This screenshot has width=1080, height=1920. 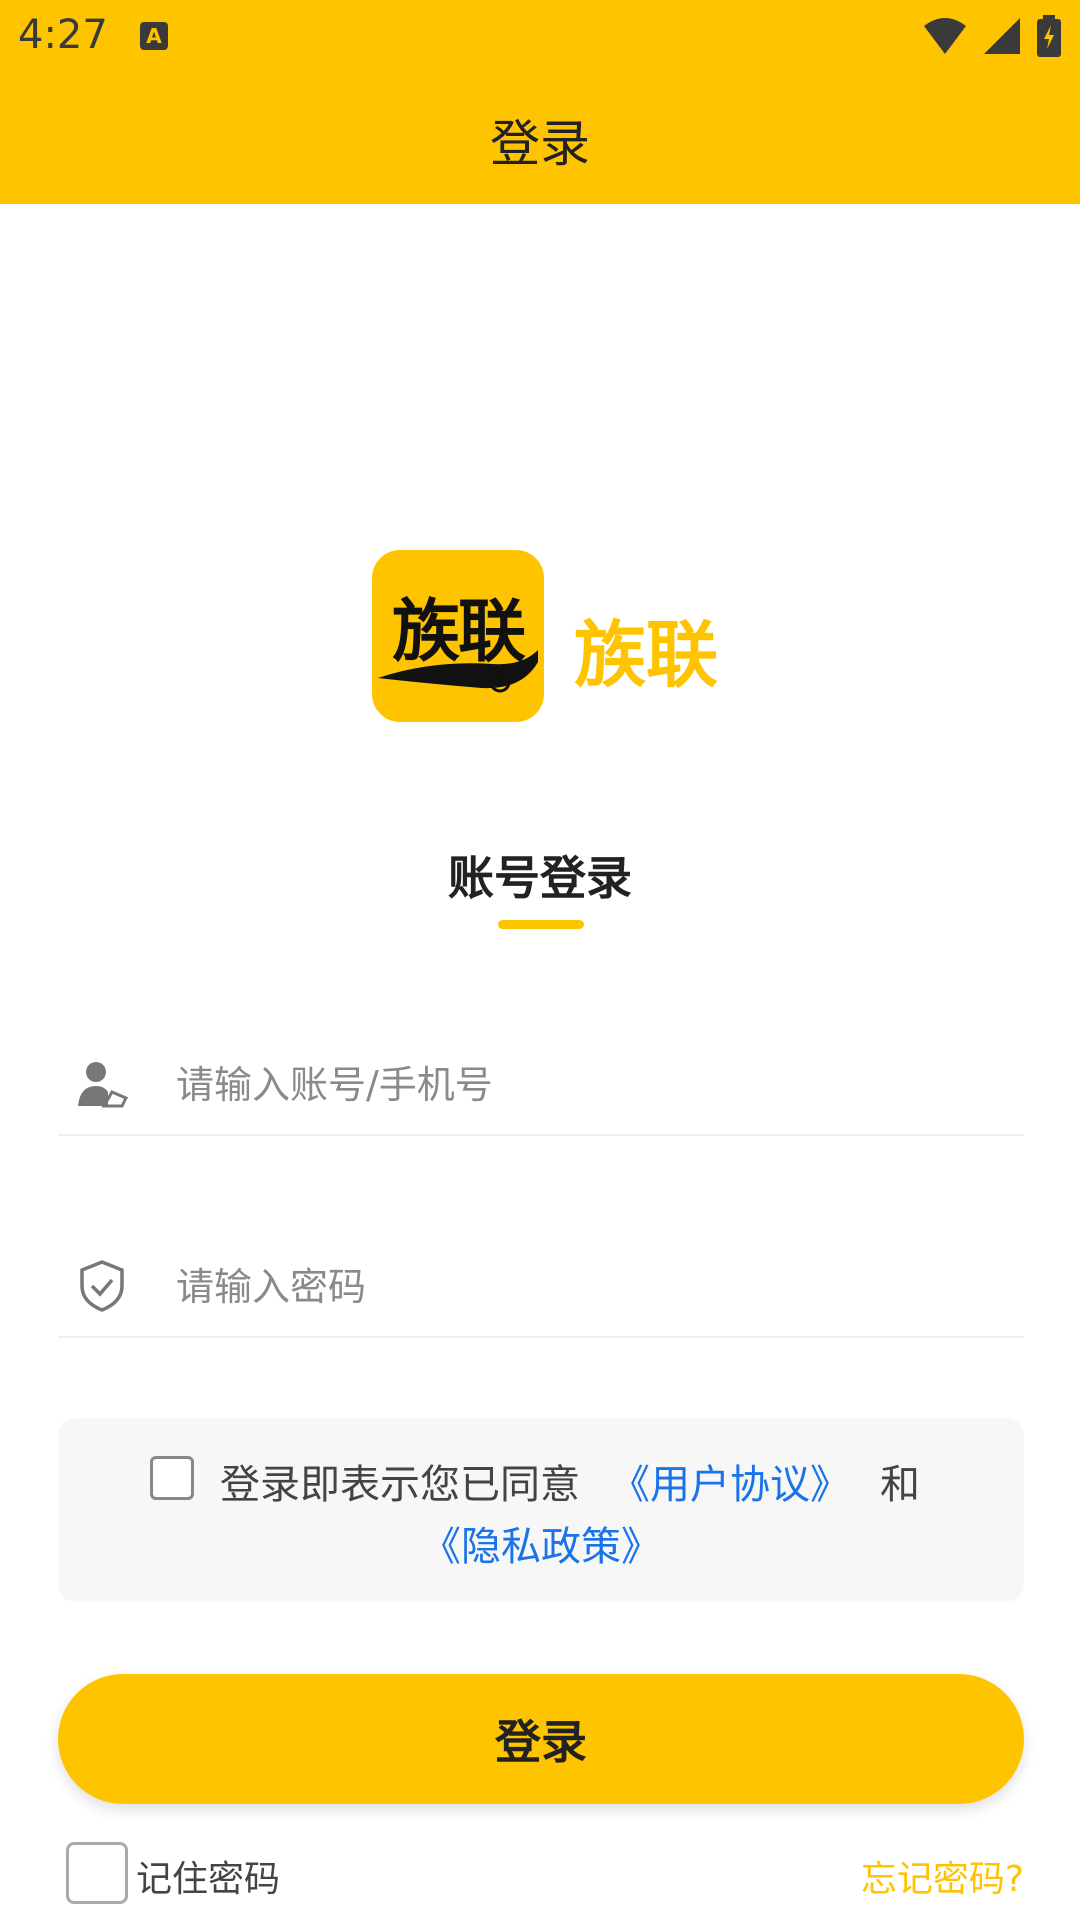 I want to click on privacy-line: 《隐私政策》, so click(x=541, y=1543).